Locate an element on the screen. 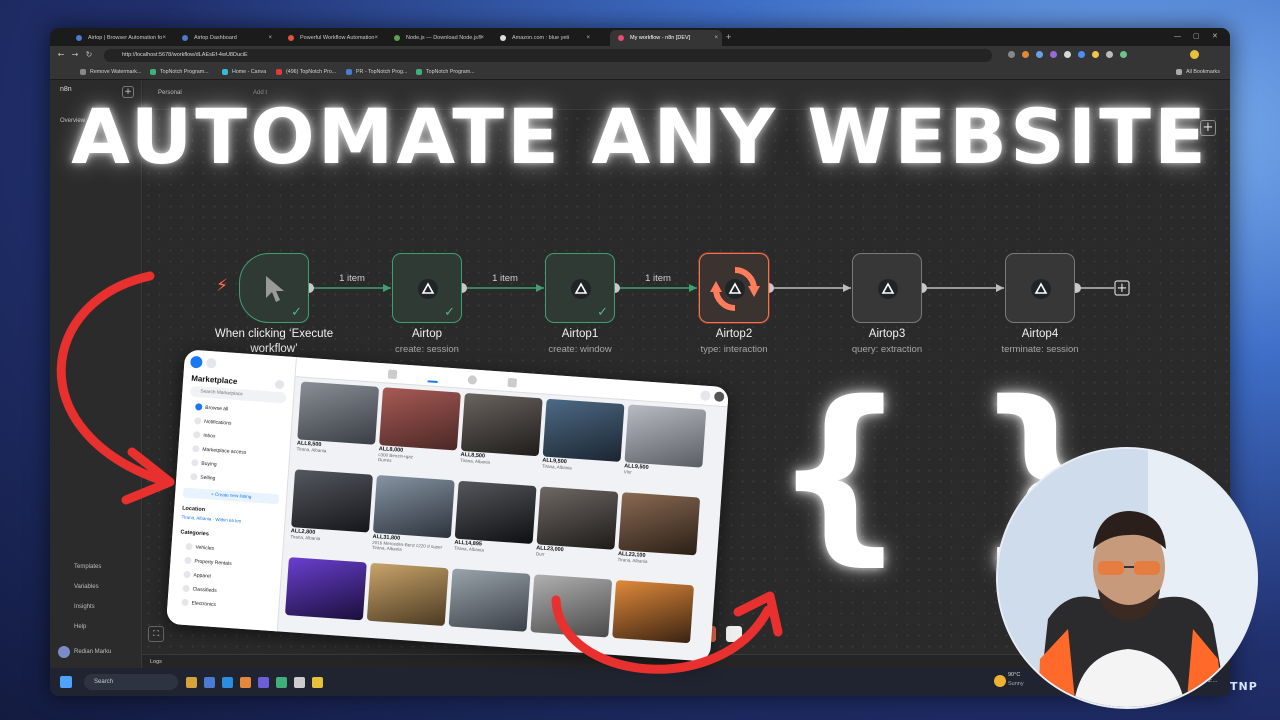 The image size is (1280, 720). webcam-overlay is located at coordinates (1127, 578).